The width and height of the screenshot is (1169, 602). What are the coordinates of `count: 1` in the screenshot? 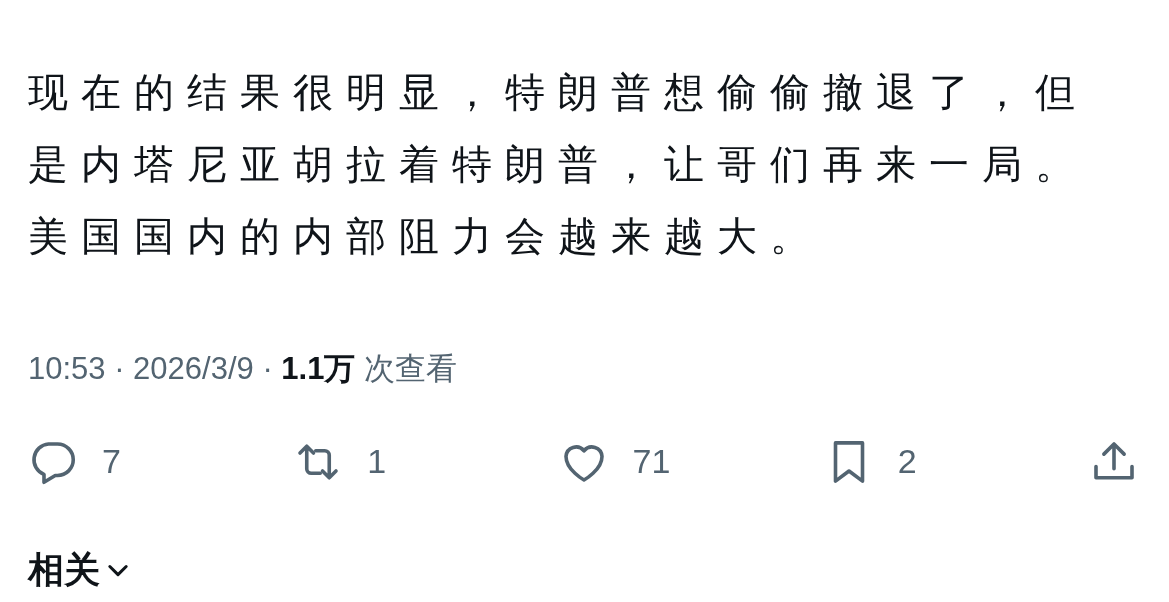 It's located at (377, 461).